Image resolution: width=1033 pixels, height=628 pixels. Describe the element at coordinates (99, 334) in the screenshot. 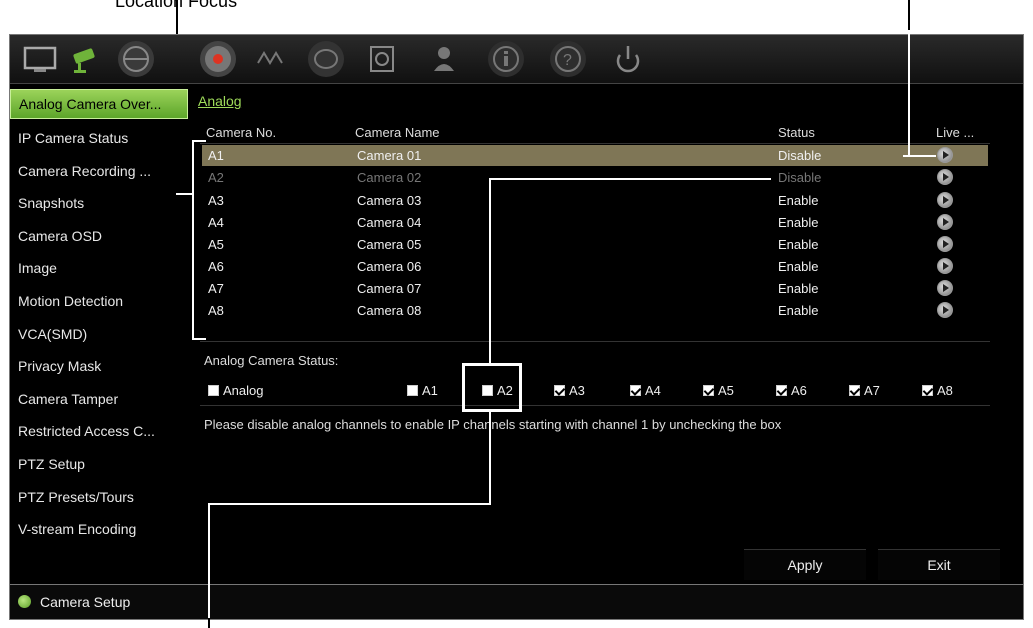

I see `sidebar-item-vca-smd: VCA(SMD)` at that location.